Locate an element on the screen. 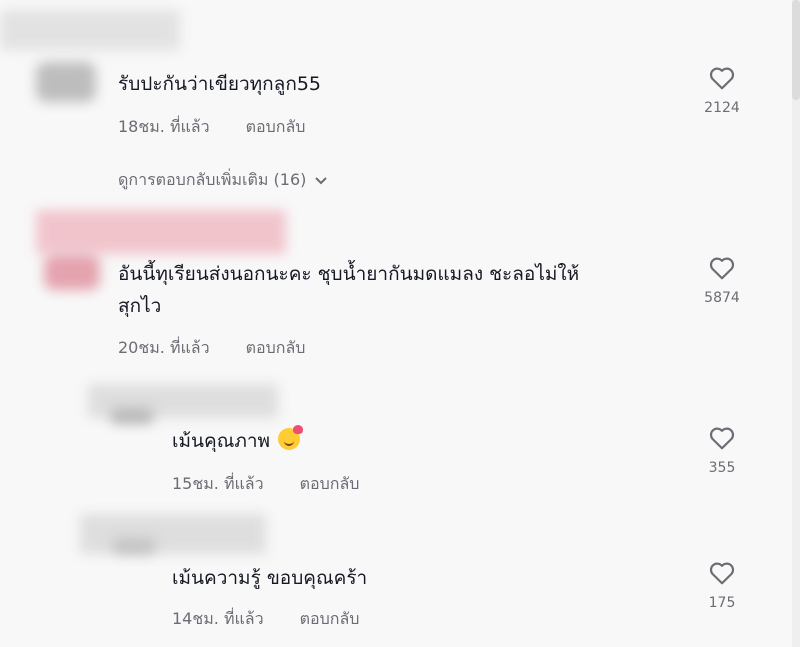 Image resolution: width=800 pixels, height=647 pixels. reply-text: เม้นความรู้ ขอบคุณคร้า is located at coordinates (270, 578).